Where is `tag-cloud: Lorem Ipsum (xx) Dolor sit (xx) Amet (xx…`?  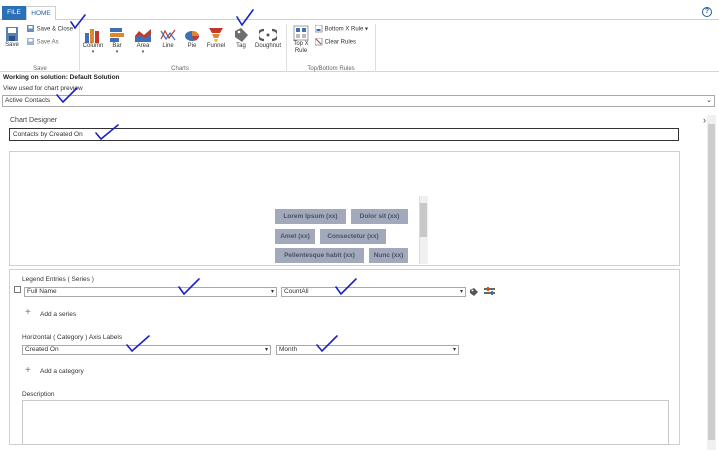
tag-cloud: Lorem Ipsum (xx) Dolor sit (xx) Amet (xx… is located at coordinates (351, 230).